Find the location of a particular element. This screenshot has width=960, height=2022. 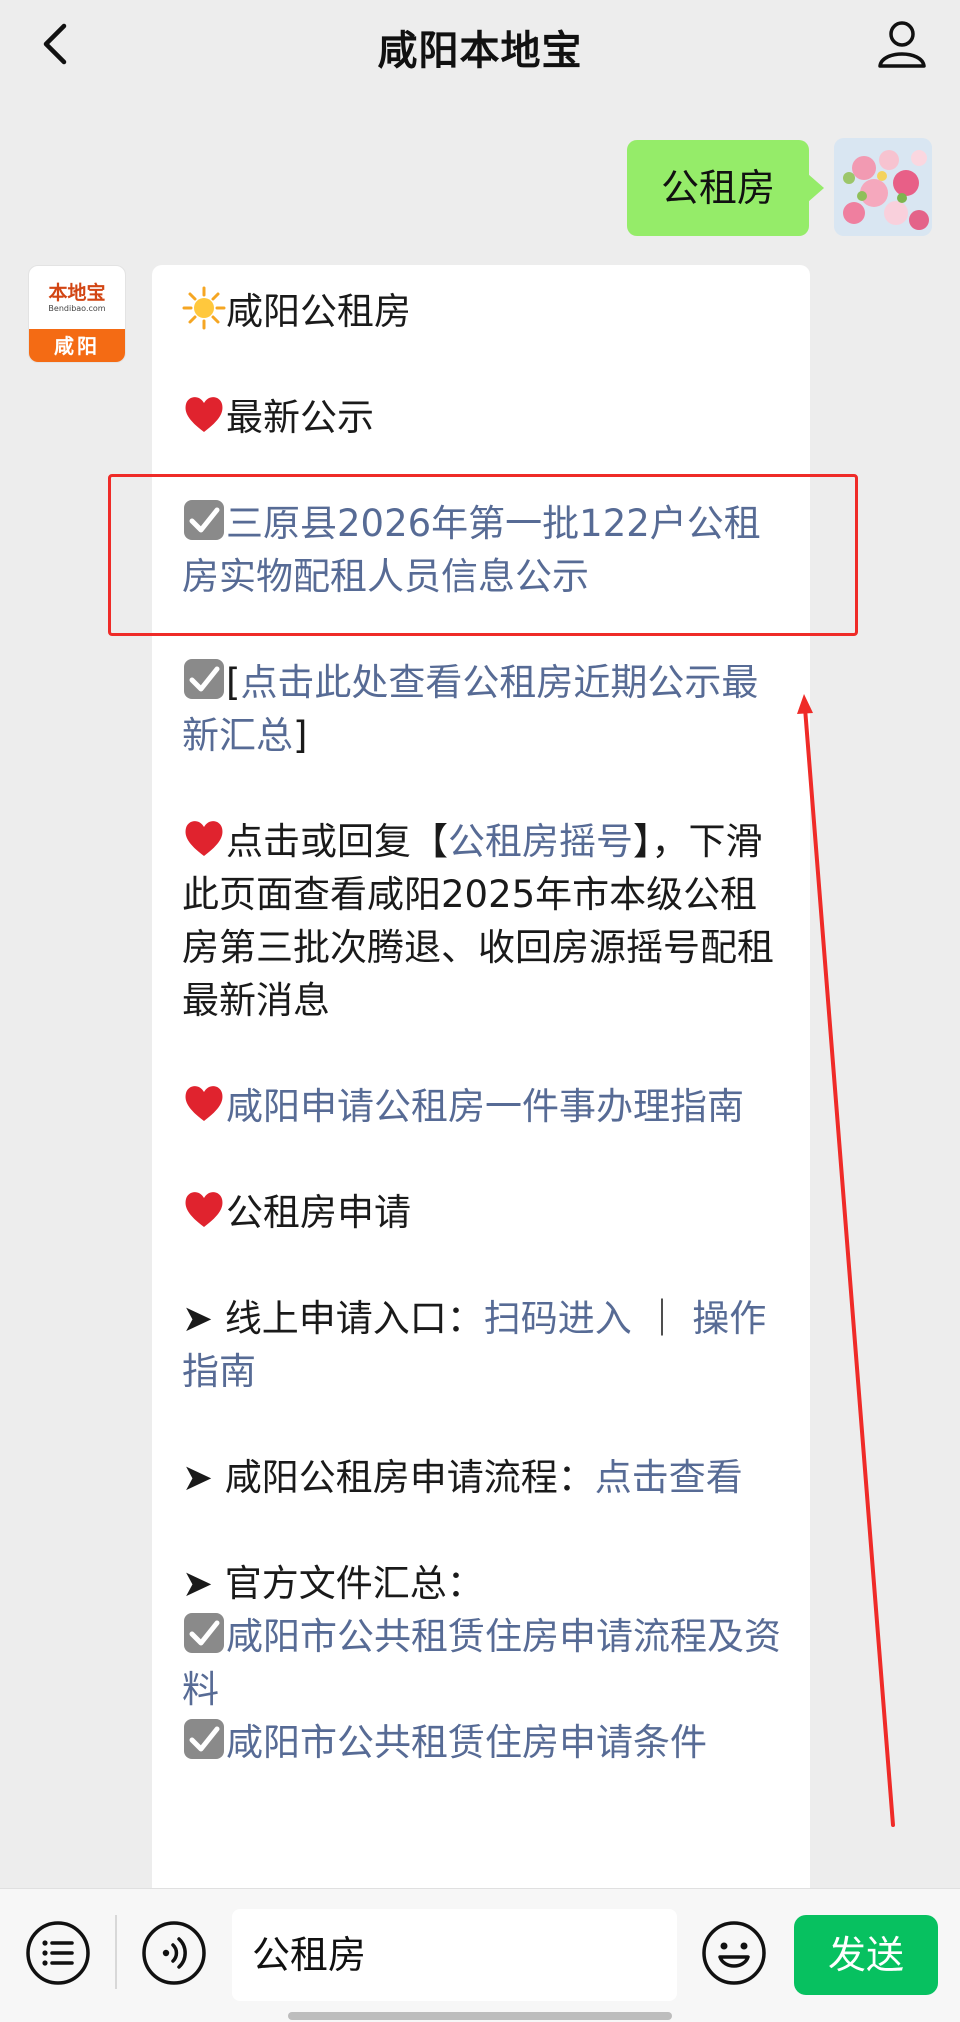

docs-section: ➤ 官方文件汇总： 咸阳市公共租赁住房申请流程及资料 咸阳市公共租赁住房申请条件 is located at coordinates (483, 1663).